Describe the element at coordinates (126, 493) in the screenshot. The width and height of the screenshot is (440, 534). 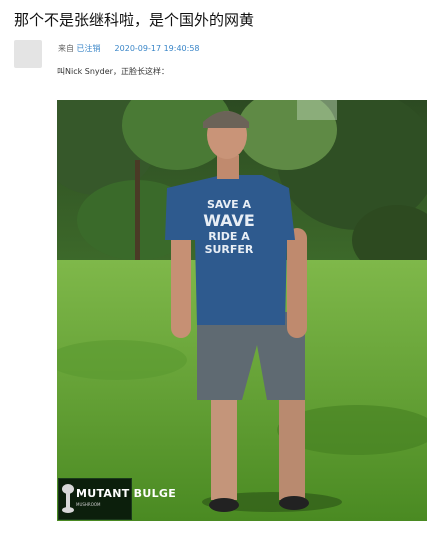
I see `watermark-text: MUTANT BULGE` at that location.